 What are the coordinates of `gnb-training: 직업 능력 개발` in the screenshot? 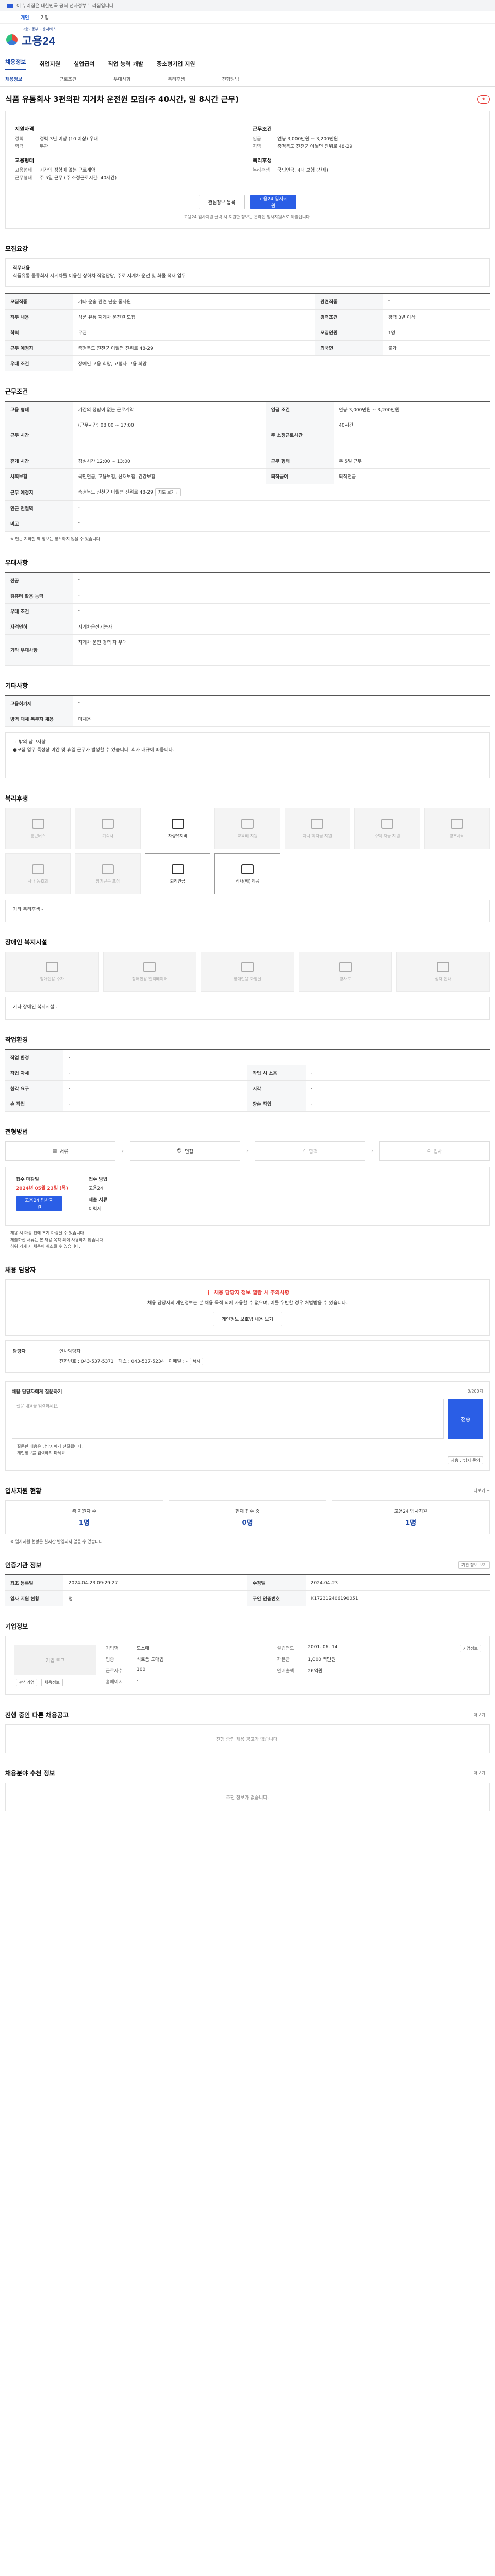 It's located at (125, 64).